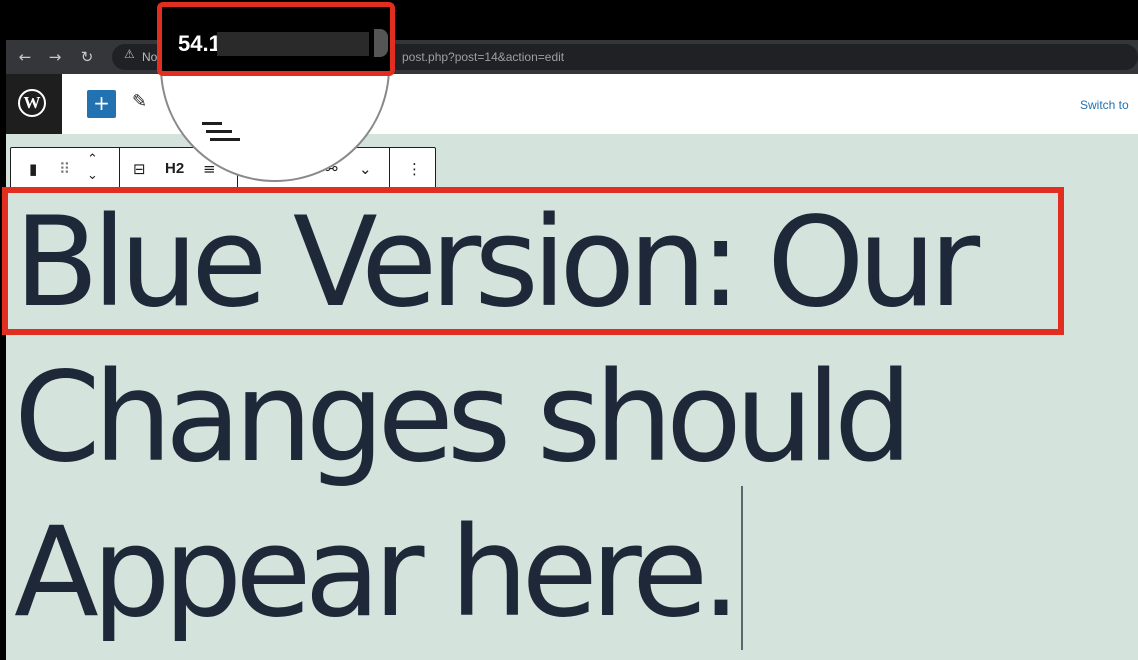 Image resolution: width=1138 pixels, height=660 pixels. What do you see at coordinates (139, 169) in the screenshot?
I see `heading-block-icon: ⊟` at bounding box center [139, 169].